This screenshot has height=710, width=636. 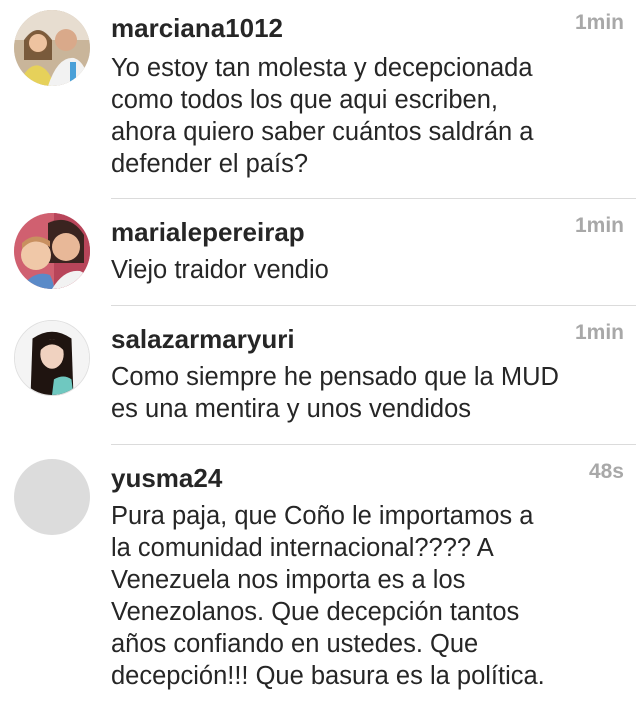 I want to click on comment-text-line: Venezuela nos importa es a los, so click(x=288, y=580).